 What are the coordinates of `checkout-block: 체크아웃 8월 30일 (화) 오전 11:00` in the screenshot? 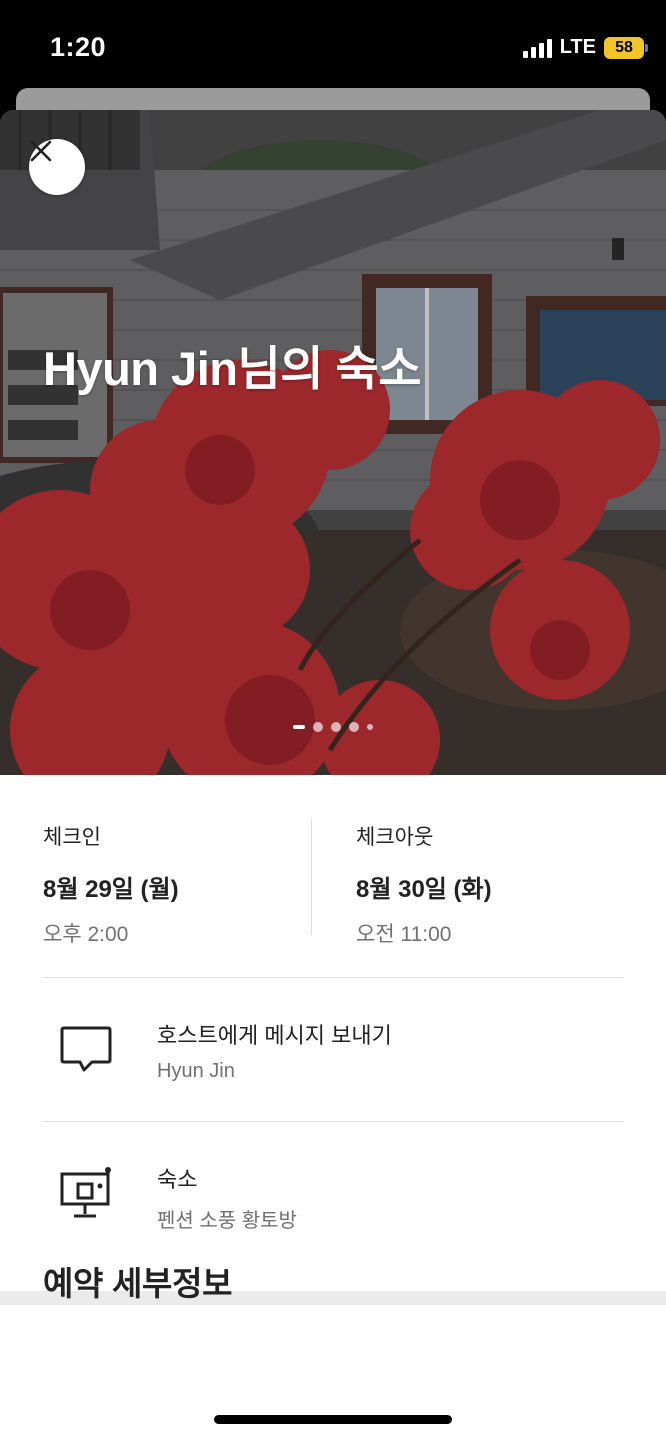 It's located at (424, 884).